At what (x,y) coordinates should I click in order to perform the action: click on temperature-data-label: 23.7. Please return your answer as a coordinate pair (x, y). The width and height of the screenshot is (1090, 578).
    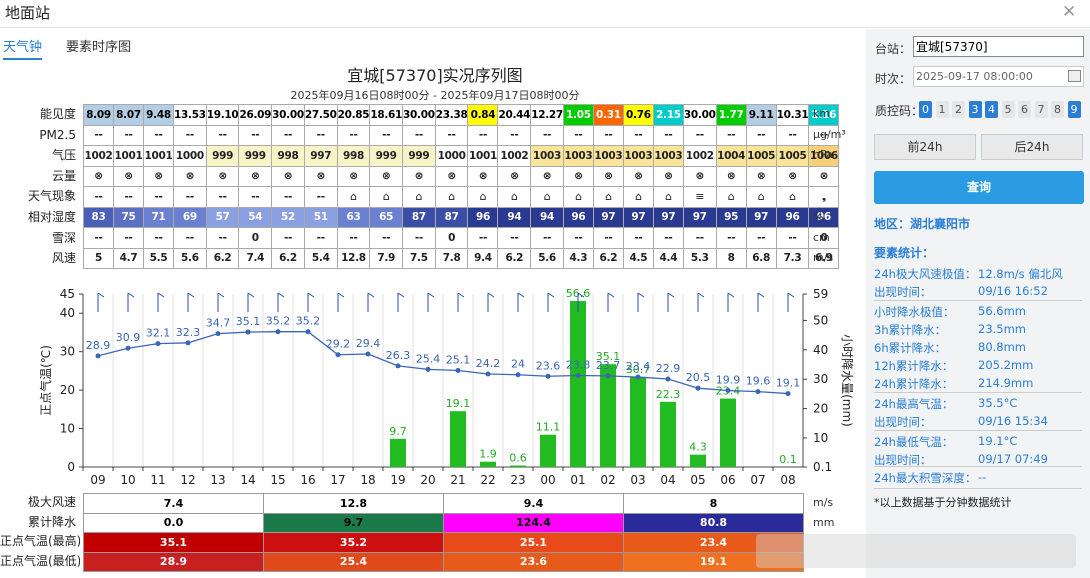
    Looking at the image, I should click on (608, 365).